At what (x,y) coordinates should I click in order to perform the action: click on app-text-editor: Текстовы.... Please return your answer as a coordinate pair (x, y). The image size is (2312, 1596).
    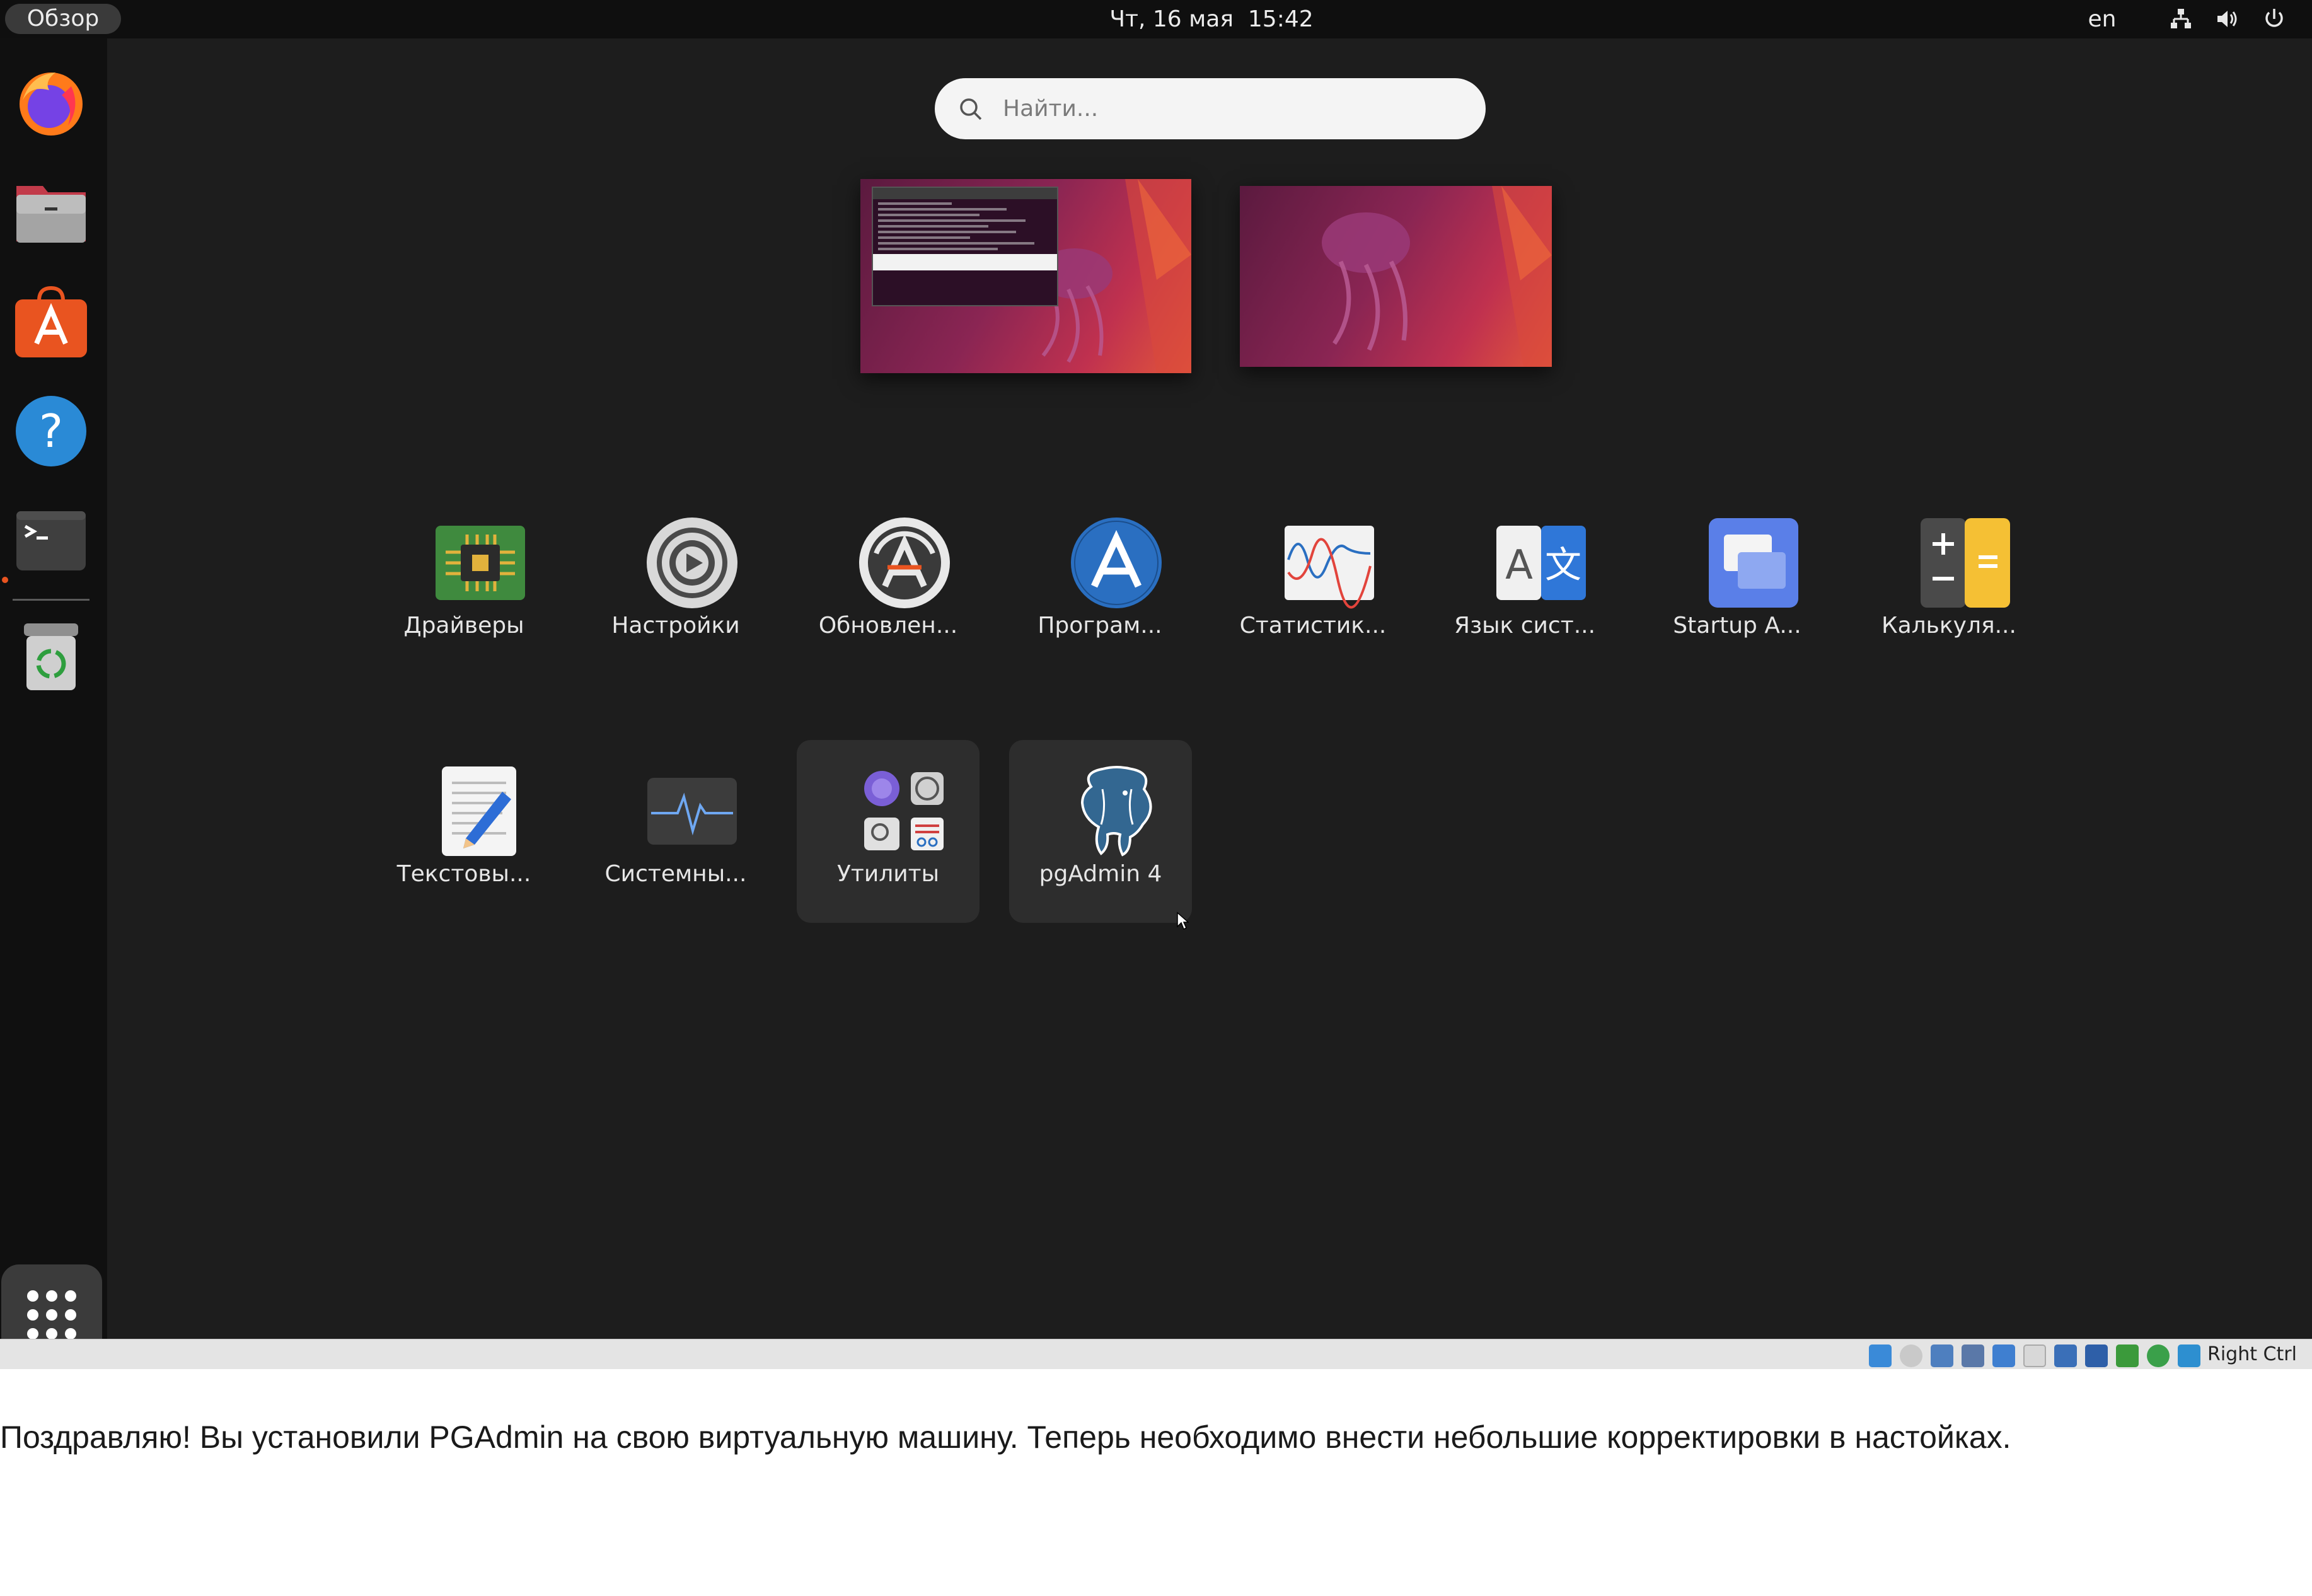
    Looking at the image, I should click on (464, 831).